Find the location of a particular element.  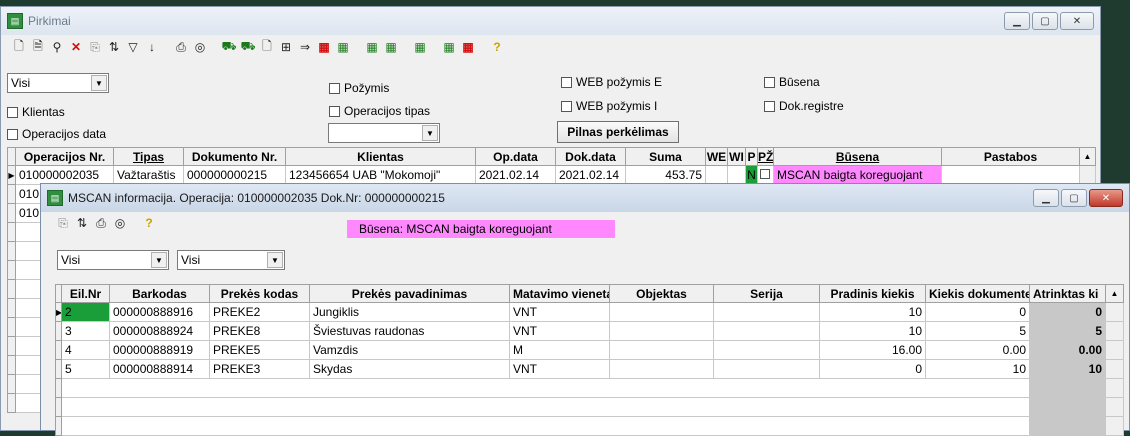

cell-atrinktas: 5 is located at coordinates (1067, 331).